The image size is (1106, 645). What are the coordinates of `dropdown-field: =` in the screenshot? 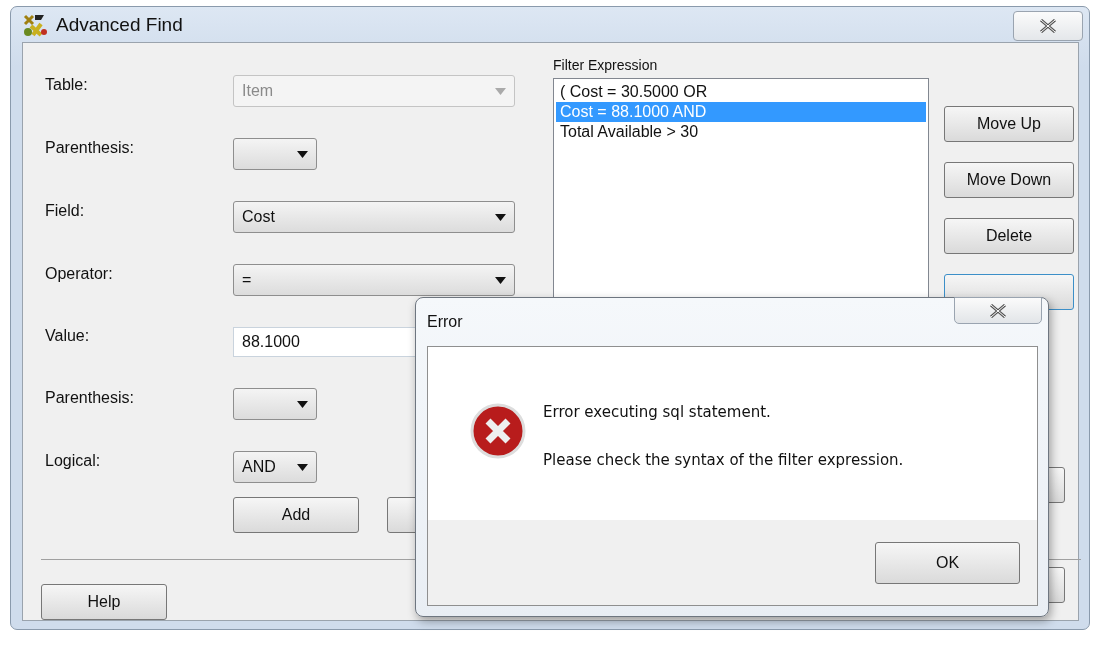 It's located at (374, 280).